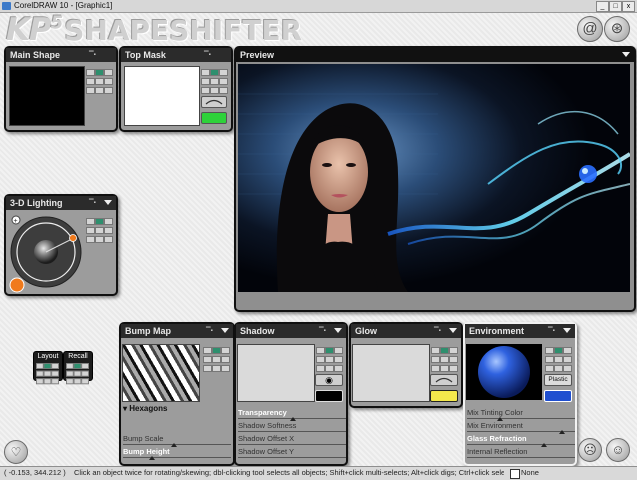 The height and width of the screenshot is (480, 637). I want to click on help-button: @, so click(590, 29).